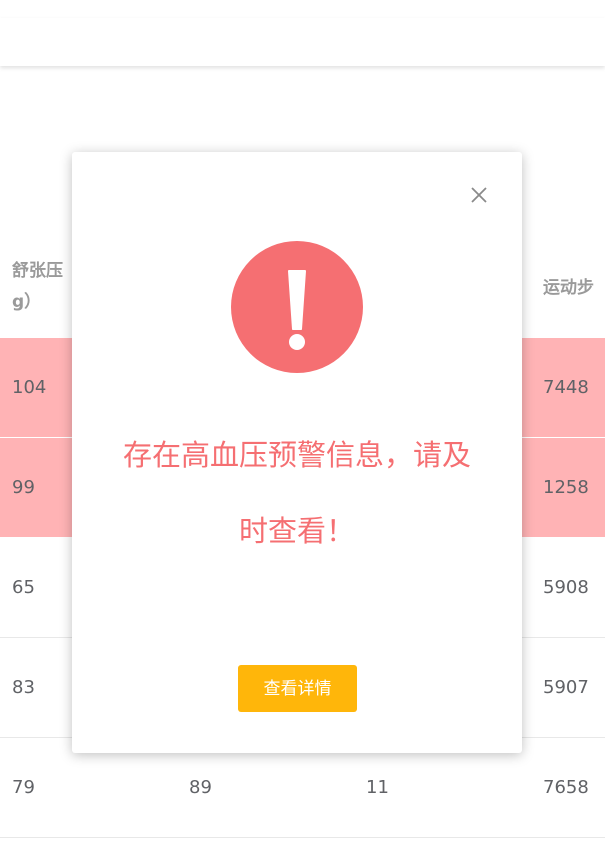  I want to click on warning-message: 存在高血压预警信息，请及 时查看！, so click(297, 493).